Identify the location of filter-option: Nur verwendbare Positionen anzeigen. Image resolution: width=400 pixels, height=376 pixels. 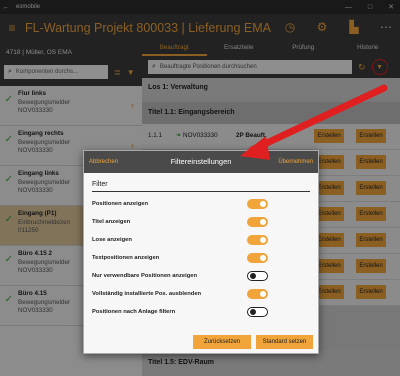
(201, 277).